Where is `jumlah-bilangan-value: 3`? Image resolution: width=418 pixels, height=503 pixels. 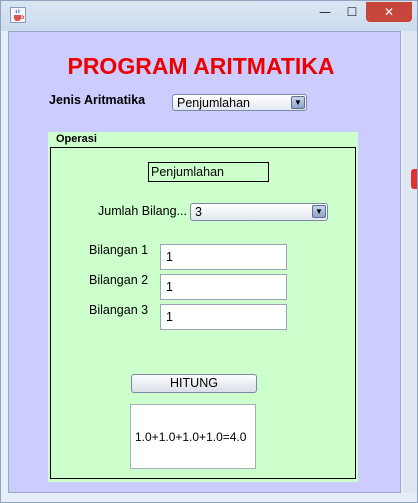 jumlah-bilangan-value: 3 is located at coordinates (198, 212).